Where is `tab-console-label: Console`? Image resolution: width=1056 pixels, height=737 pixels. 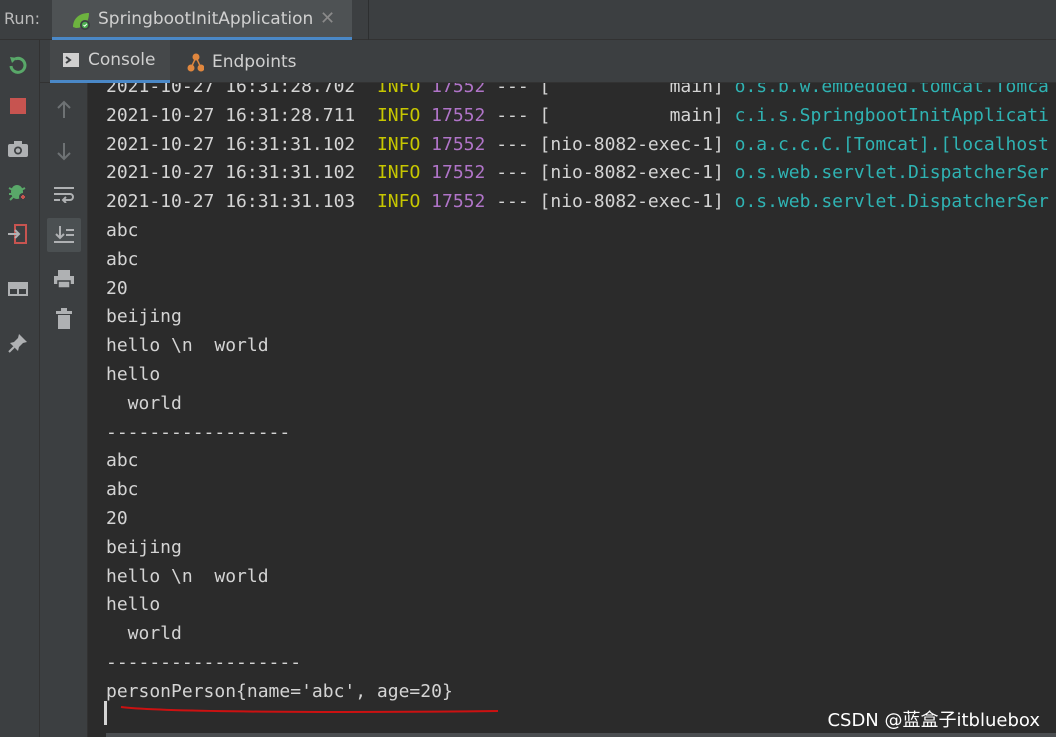
tab-console-label: Console is located at coordinates (122, 60).